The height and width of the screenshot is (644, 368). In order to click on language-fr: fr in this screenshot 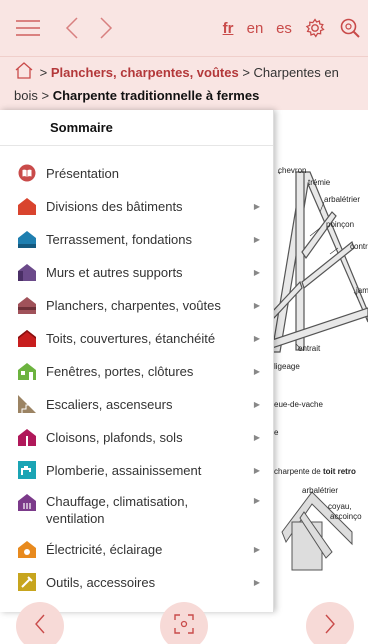, I will do `click(228, 28)`.